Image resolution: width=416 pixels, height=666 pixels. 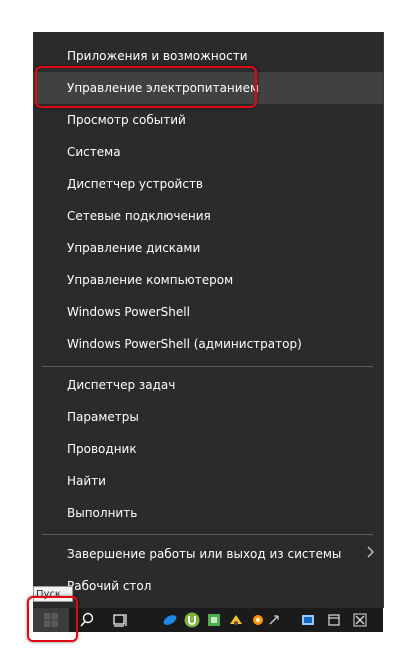 I want to click on menu-item-label: Рабочий стол, so click(x=109, y=586).